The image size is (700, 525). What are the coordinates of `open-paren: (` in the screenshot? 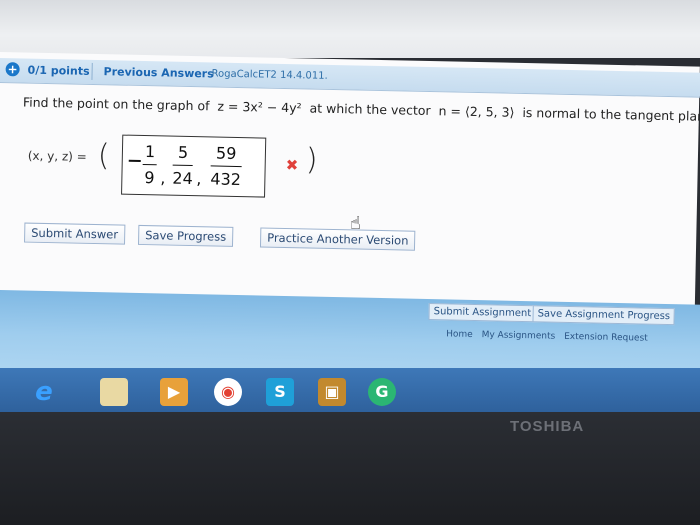 It's located at (103, 156).